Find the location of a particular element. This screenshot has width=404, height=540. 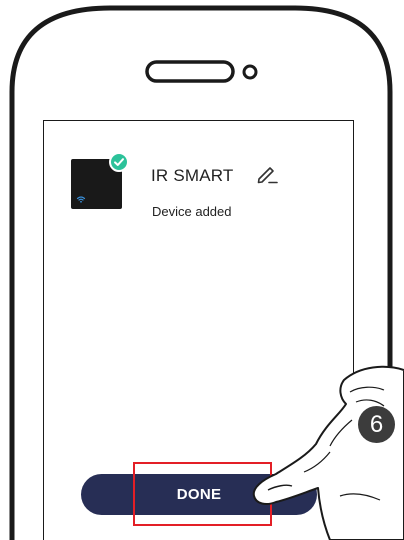

wifi-icon is located at coordinates (81, 199).